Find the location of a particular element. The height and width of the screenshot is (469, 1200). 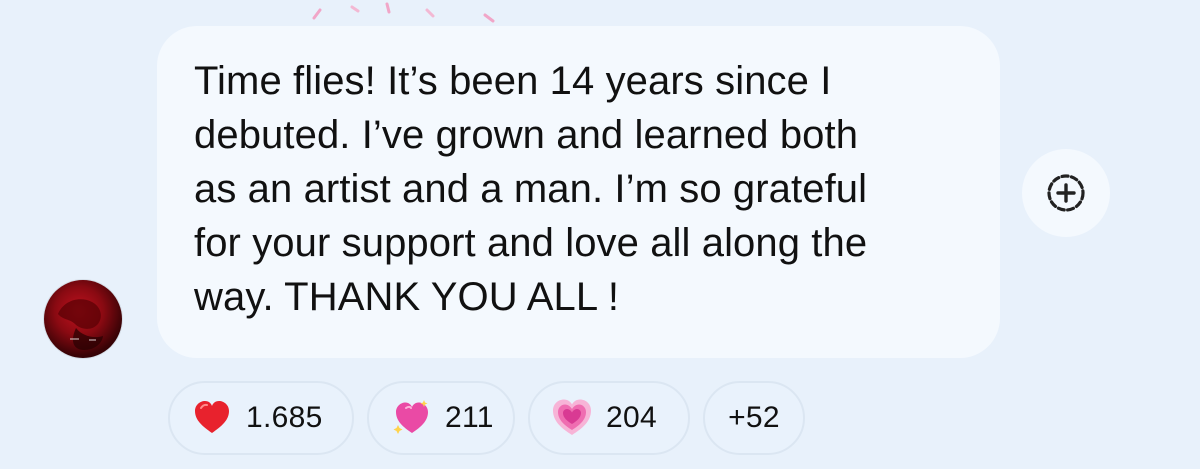

confetti-decoration is located at coordinates (403, 12).